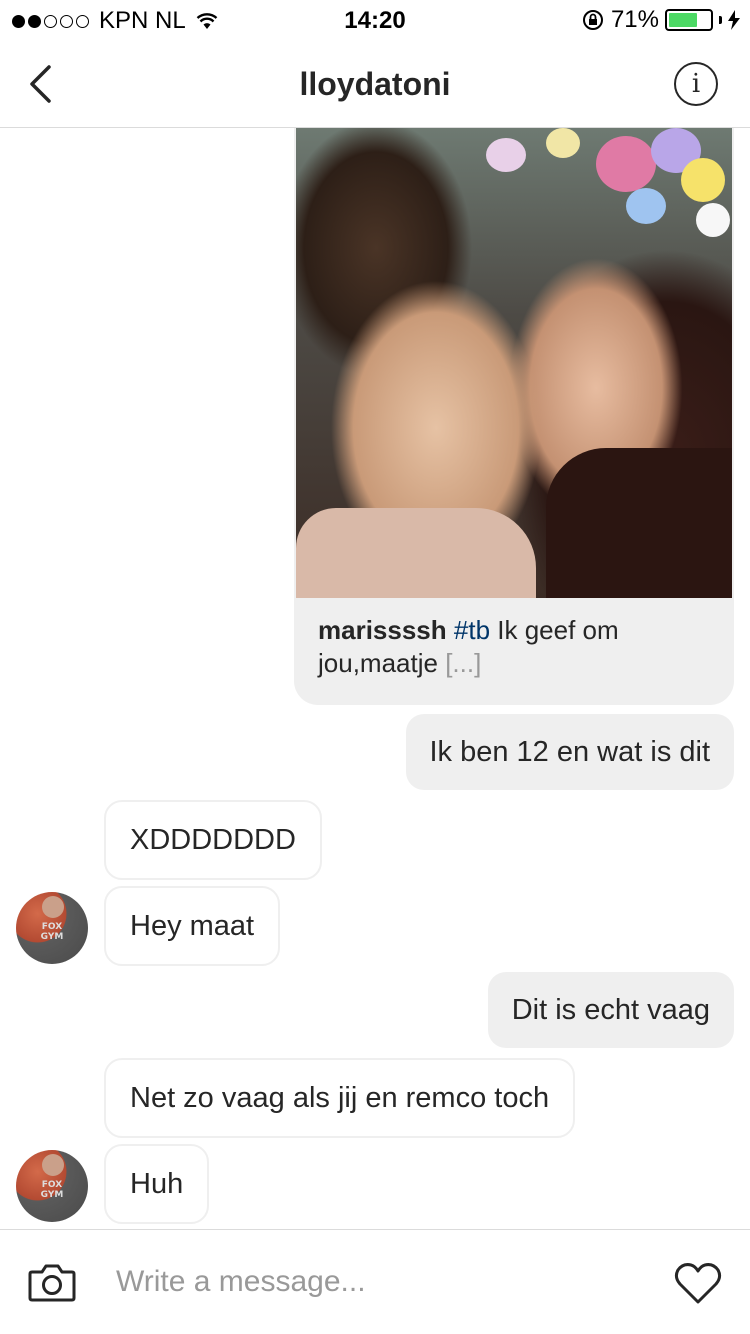 The width and height of the screenshot is (750, 1334). What do you see at coordinates (463, 663) in the screenshot?
I see `caption-more: [...]` at bounding box center [463, 663].